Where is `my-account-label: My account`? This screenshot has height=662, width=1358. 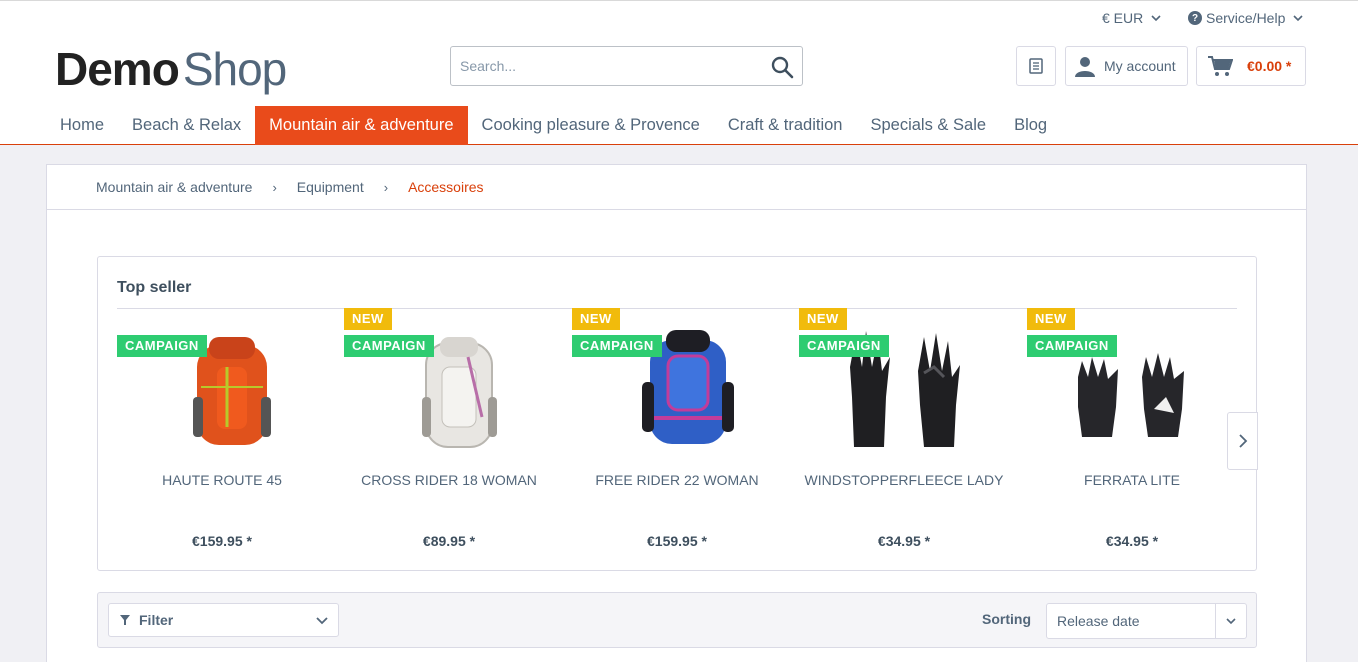 my-account-label: My account is located at coordinates (1140, 66).